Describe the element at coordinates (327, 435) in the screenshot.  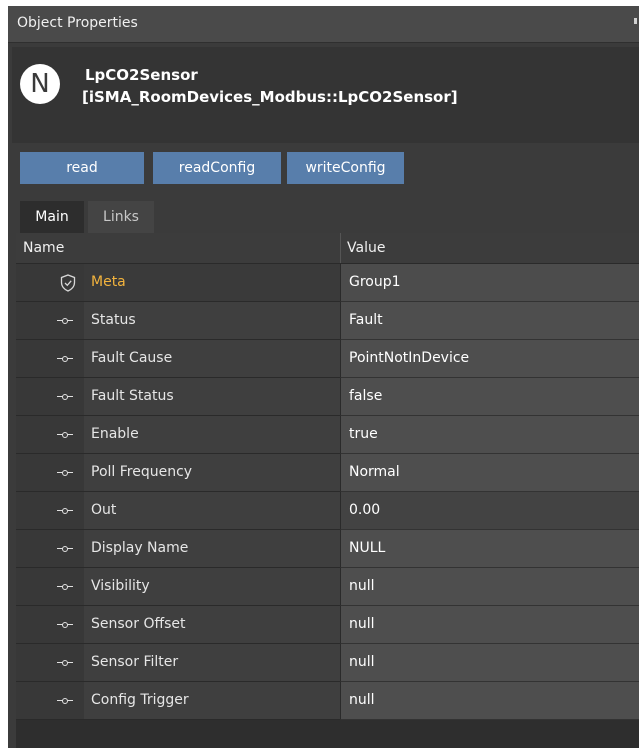
I see `table-row: Enable true` at that location.